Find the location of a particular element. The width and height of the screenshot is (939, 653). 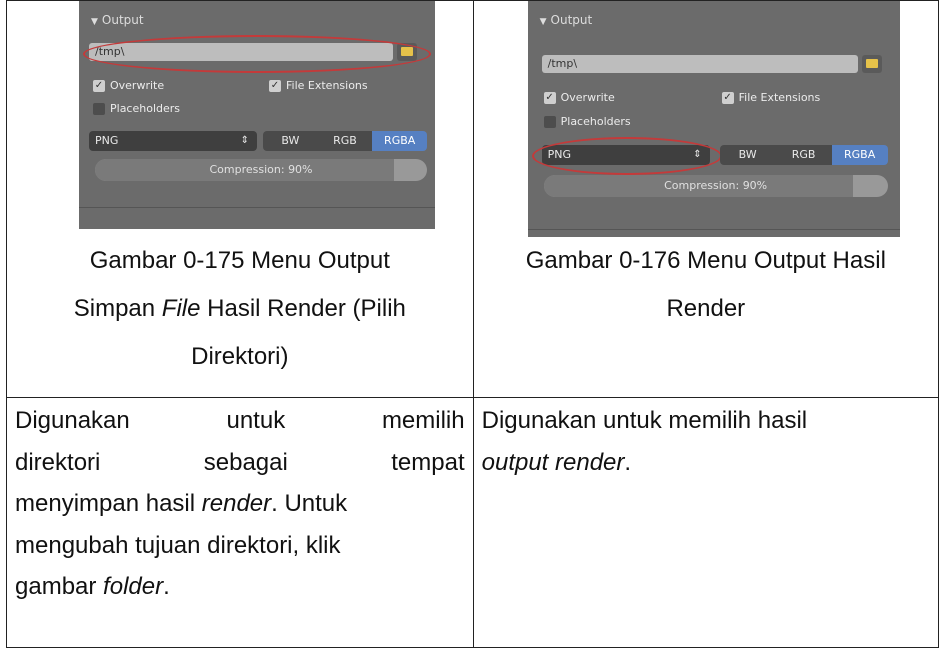

figure-caption-2: Gambar 0-176 Menu Output Hasil Render is located at coordinates (705, 284).